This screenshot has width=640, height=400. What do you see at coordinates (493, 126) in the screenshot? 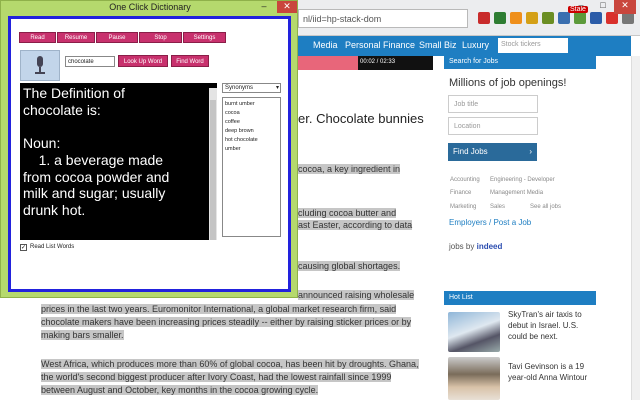
I see `location-input: Location` at bounding box center [493, 126].